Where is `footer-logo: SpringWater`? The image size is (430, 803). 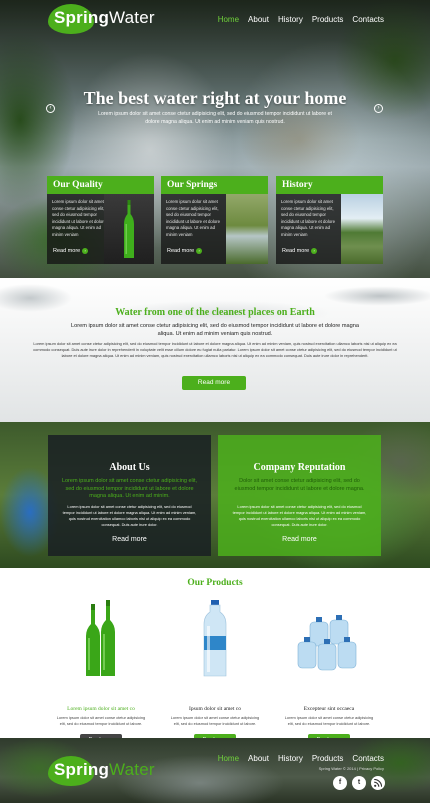
footer-logo: SpringWater is located at coordinates (104, 770).